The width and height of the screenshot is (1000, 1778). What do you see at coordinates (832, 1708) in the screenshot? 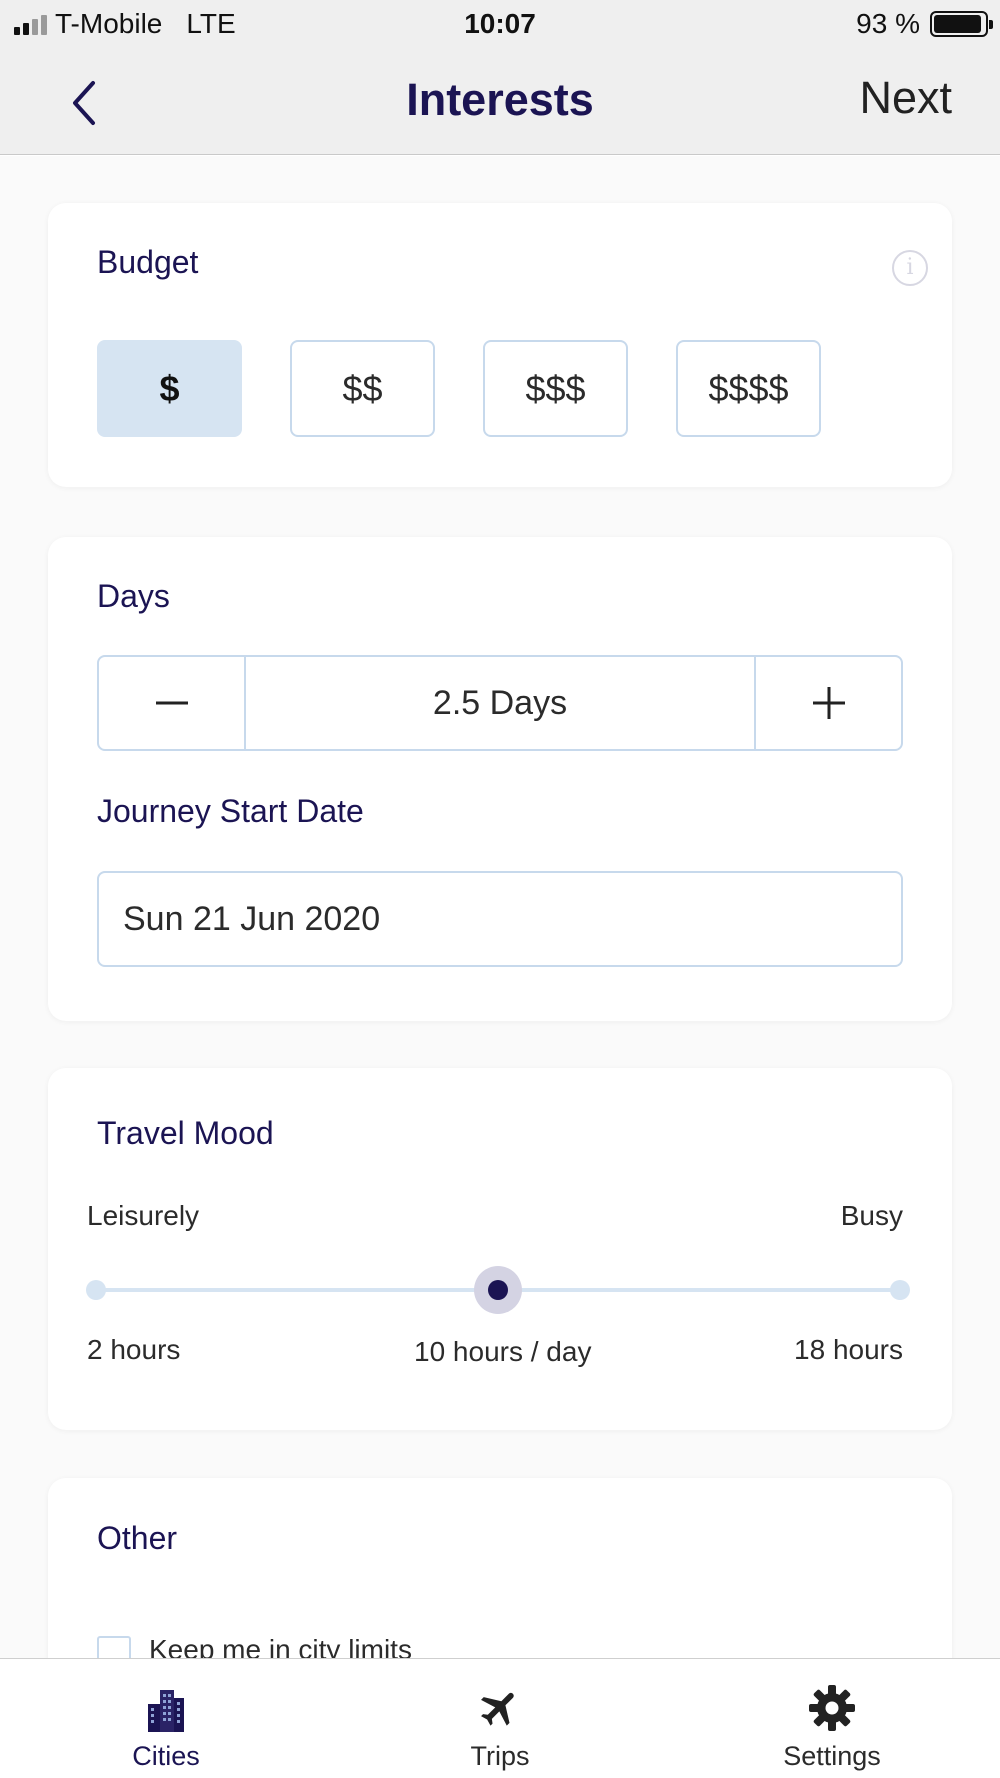
I see `gear-icon` at bounding box center [832, 1708].